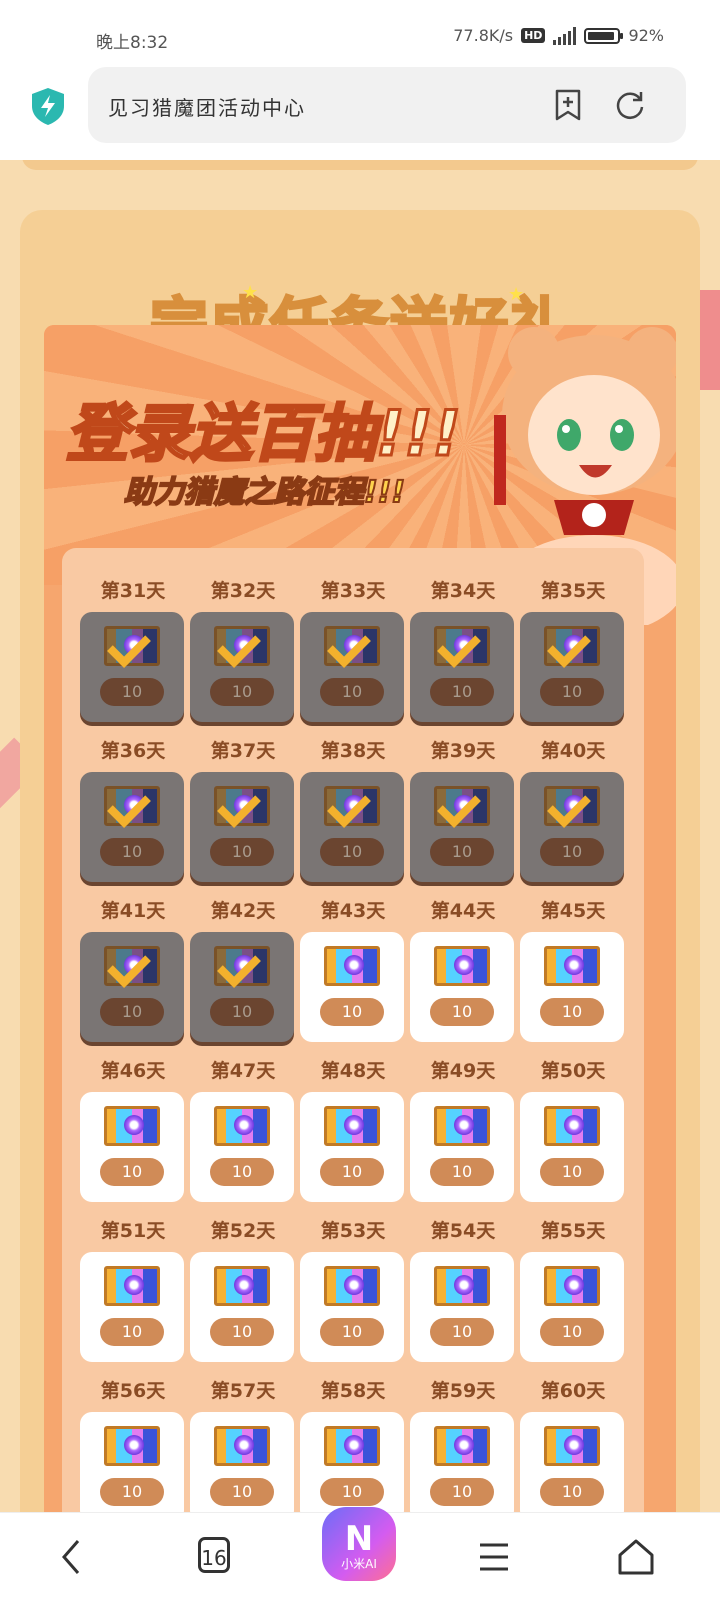 Image resolution: width=720 pixels, height=1601 pixels. Describe the element at coordinates (359, 1564) in the screenshot. I see `xiaomi-ai-label: 小米AI` at that location.